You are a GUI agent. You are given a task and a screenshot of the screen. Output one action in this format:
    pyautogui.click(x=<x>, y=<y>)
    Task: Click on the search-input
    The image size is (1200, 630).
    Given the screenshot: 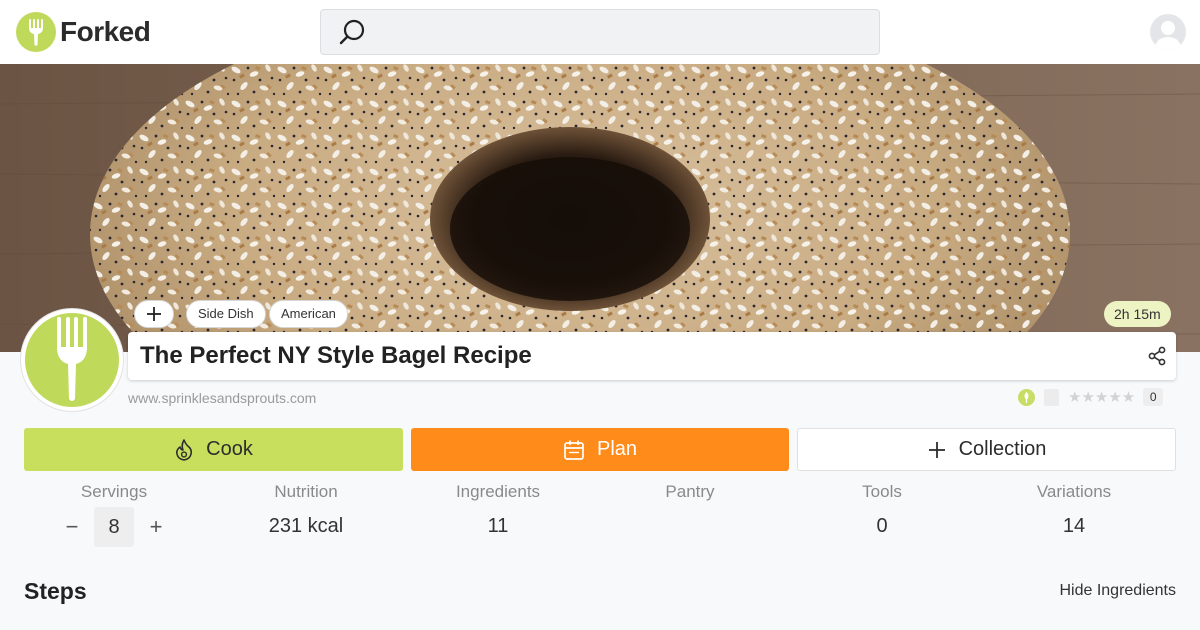 What is the action you would take?
    pyautogui.click(x=600, y=32)
    